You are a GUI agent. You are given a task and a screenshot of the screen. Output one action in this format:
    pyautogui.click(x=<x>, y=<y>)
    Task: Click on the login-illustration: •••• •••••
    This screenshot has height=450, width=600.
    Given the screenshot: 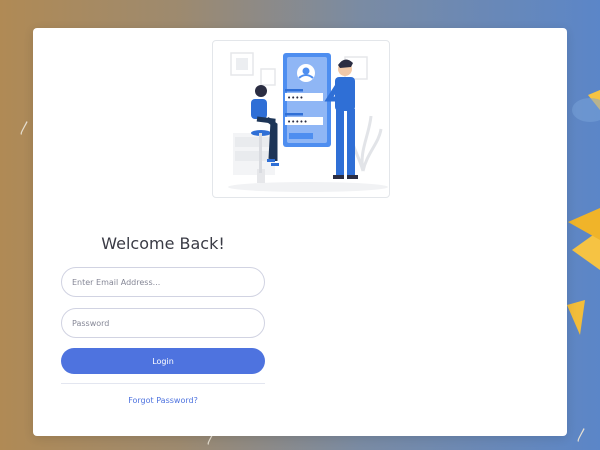 What is the action you would take?
    pyautogui.click(x=301, y=119)
    